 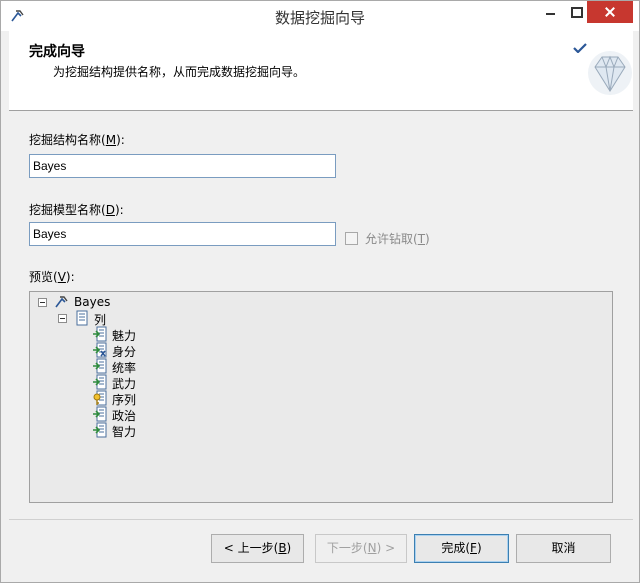 I want to click on checkmark-icon, so click(x=580, y=48).